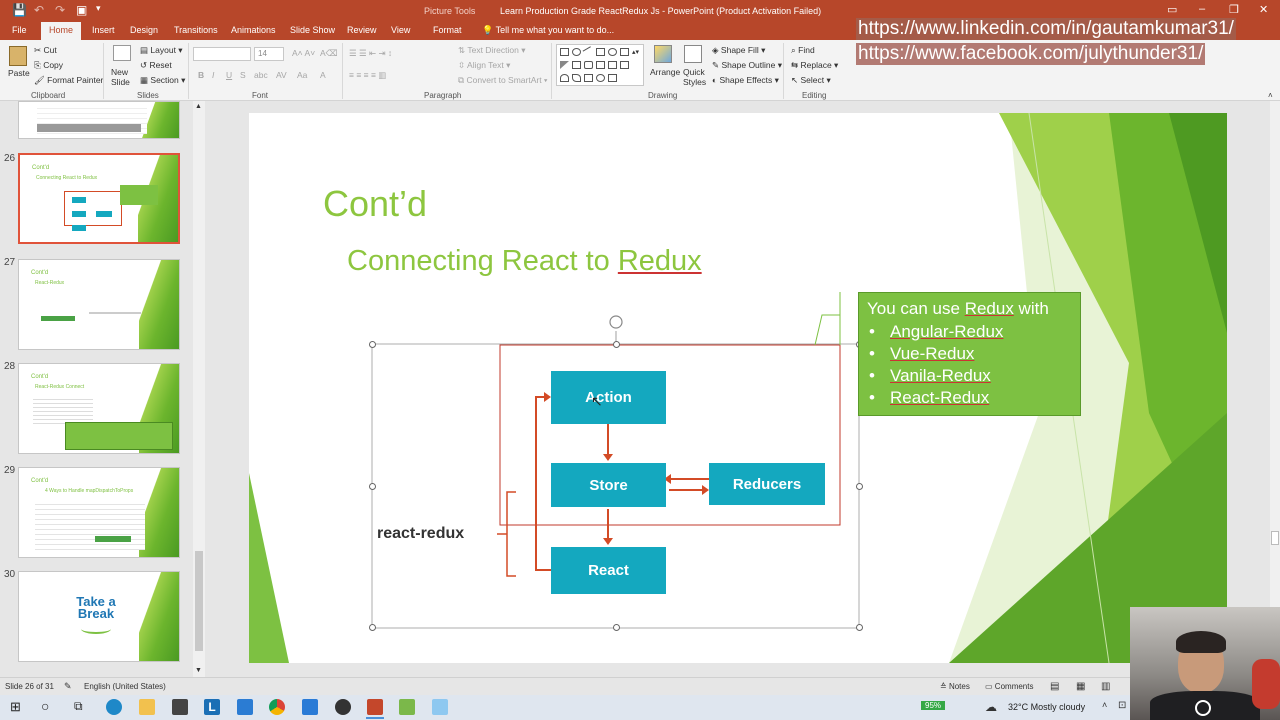  I want to click on scroll-down-icon: ▼, so click(198, 670).